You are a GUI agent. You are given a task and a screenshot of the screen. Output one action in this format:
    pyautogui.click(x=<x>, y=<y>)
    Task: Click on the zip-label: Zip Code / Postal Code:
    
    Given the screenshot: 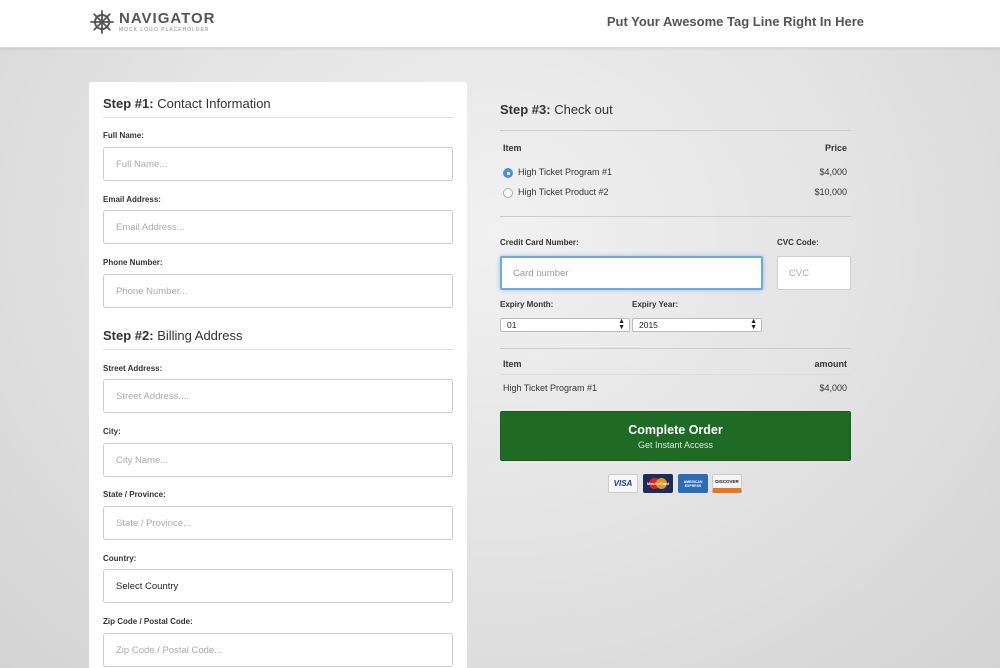 What is the action you would take?
    pyautogui.click(x=148, y=621)
    